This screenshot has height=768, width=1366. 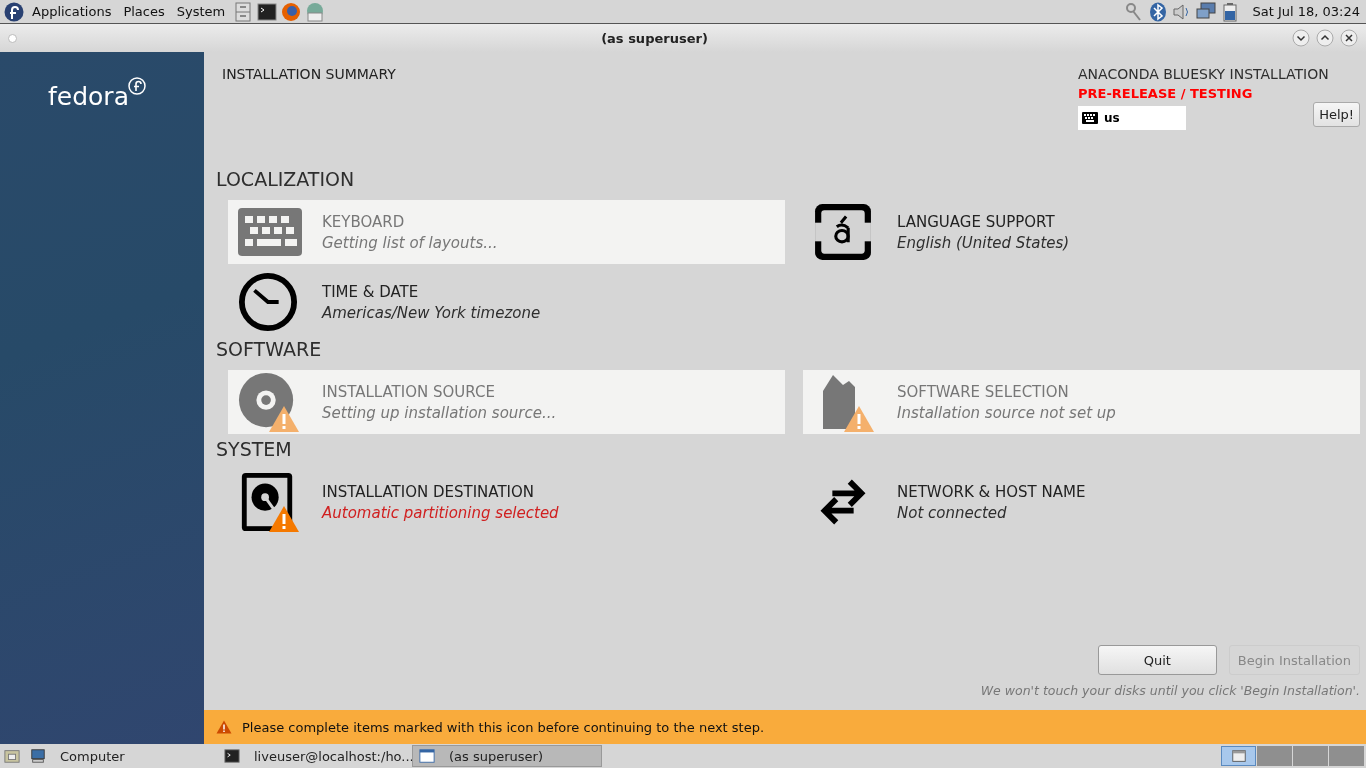 I want to click on section-heading: SYSTEM, so click(x=254, y=450).